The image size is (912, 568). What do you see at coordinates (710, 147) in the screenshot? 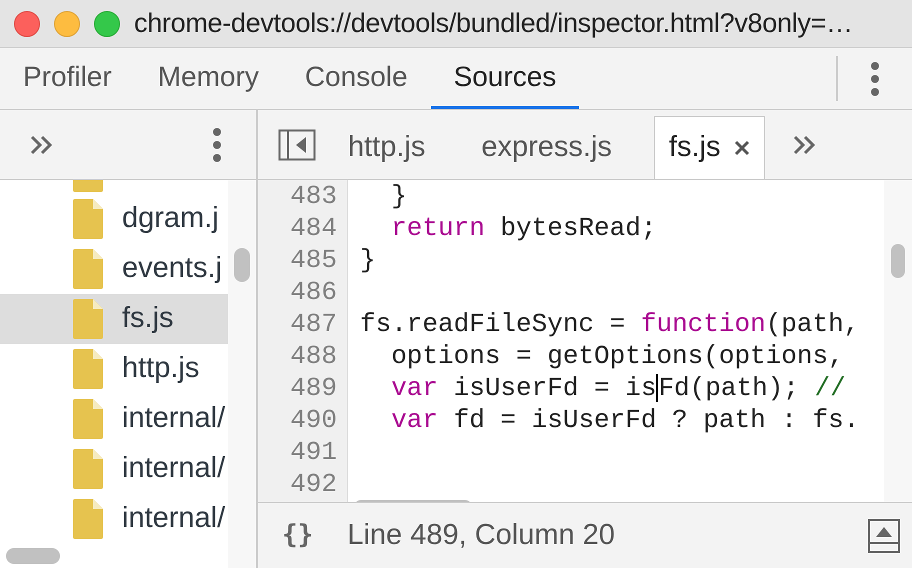
I see `editor-tab: fs.js` at bounding box center [710, 147].